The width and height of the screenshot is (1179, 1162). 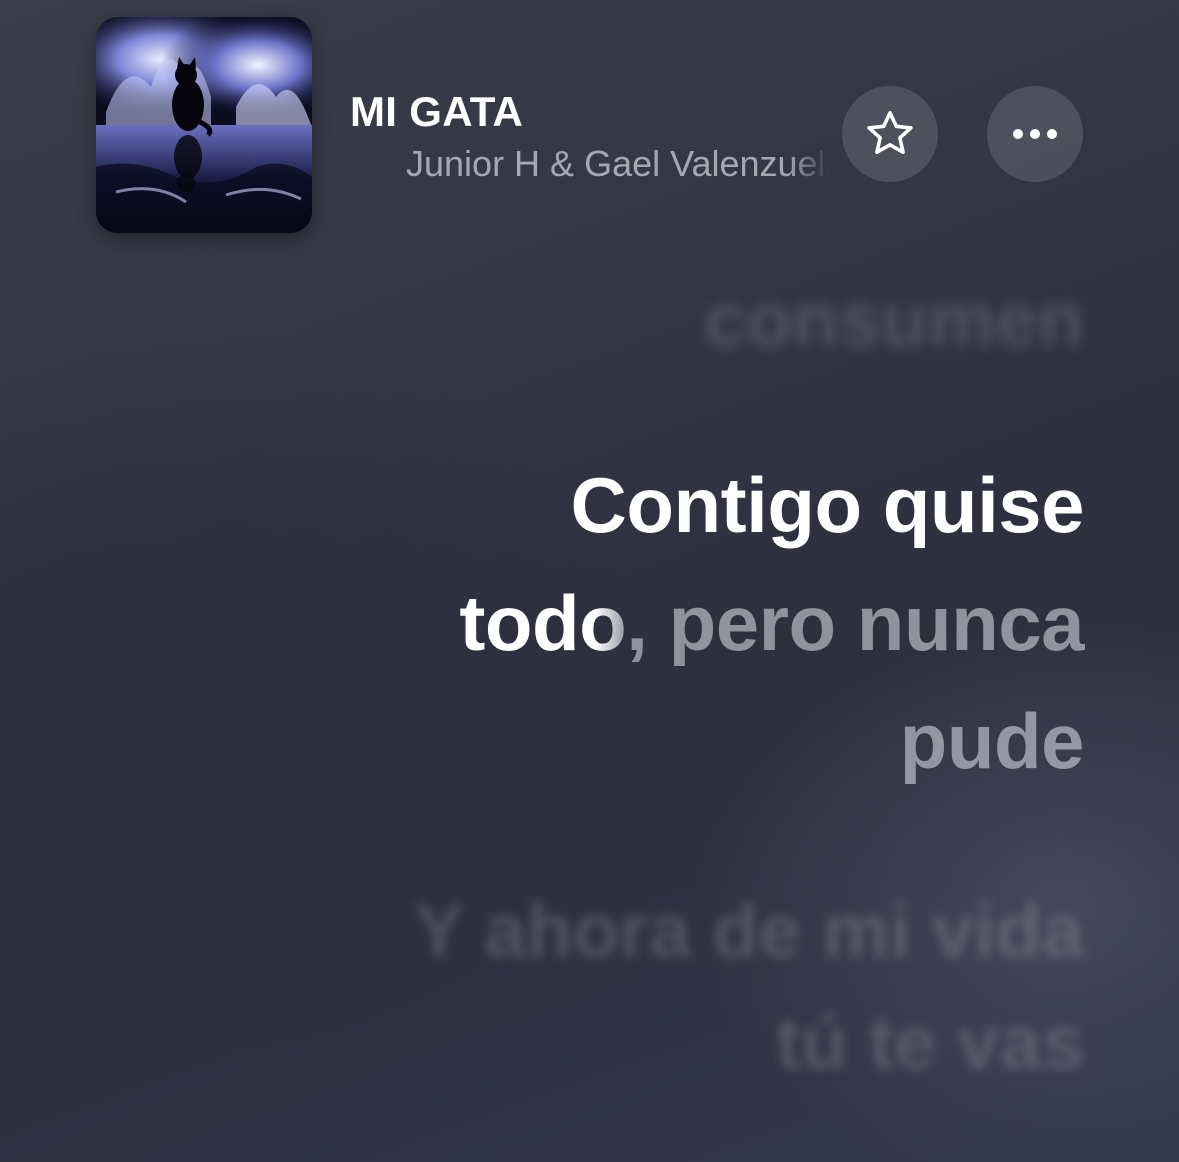 What do you see at coordinates (992, 741) in the screenshot?
I see `lyric-current-line-3: pude` at bounding box center [992, 741].